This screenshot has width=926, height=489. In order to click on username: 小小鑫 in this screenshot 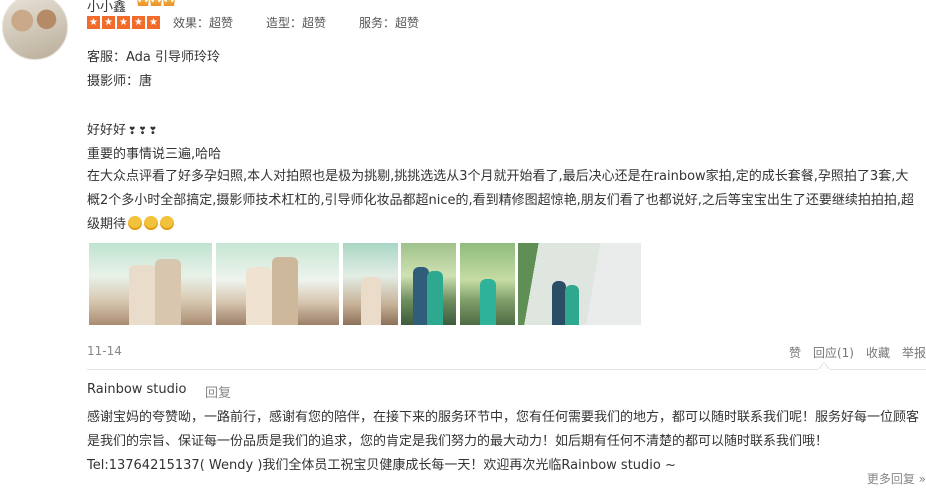, I will do `click(106, 7)`.